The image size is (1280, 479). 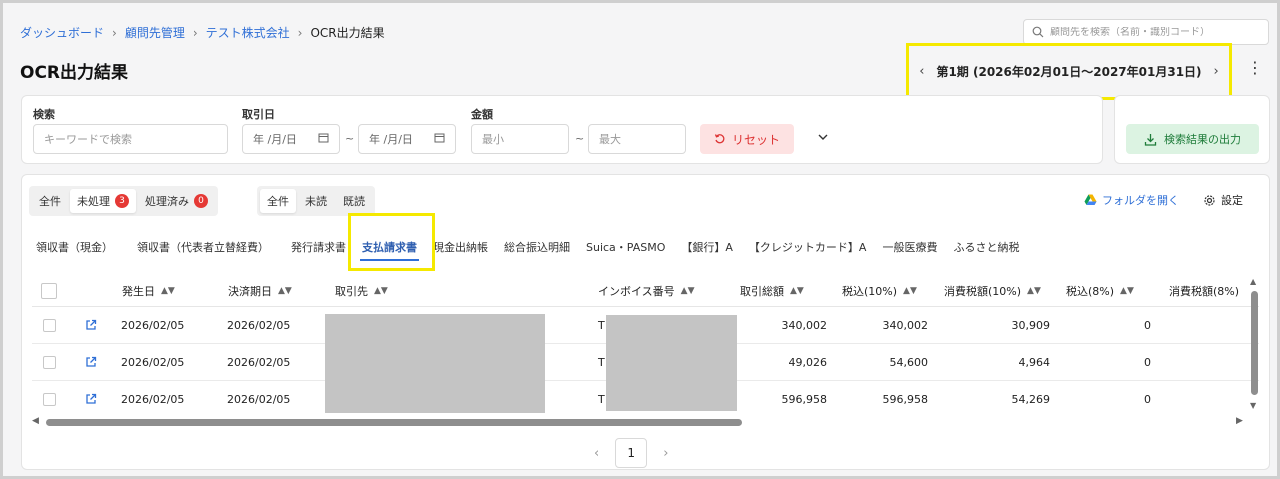 I want to click on tab-cash-book: 現金出納帳, so click(x=460, y=247).